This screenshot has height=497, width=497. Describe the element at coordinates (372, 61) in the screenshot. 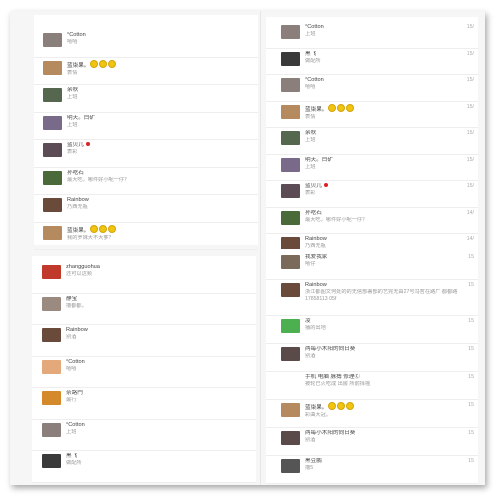

I see `chat-list-item: 黑飞 做配所 15/` at that location.